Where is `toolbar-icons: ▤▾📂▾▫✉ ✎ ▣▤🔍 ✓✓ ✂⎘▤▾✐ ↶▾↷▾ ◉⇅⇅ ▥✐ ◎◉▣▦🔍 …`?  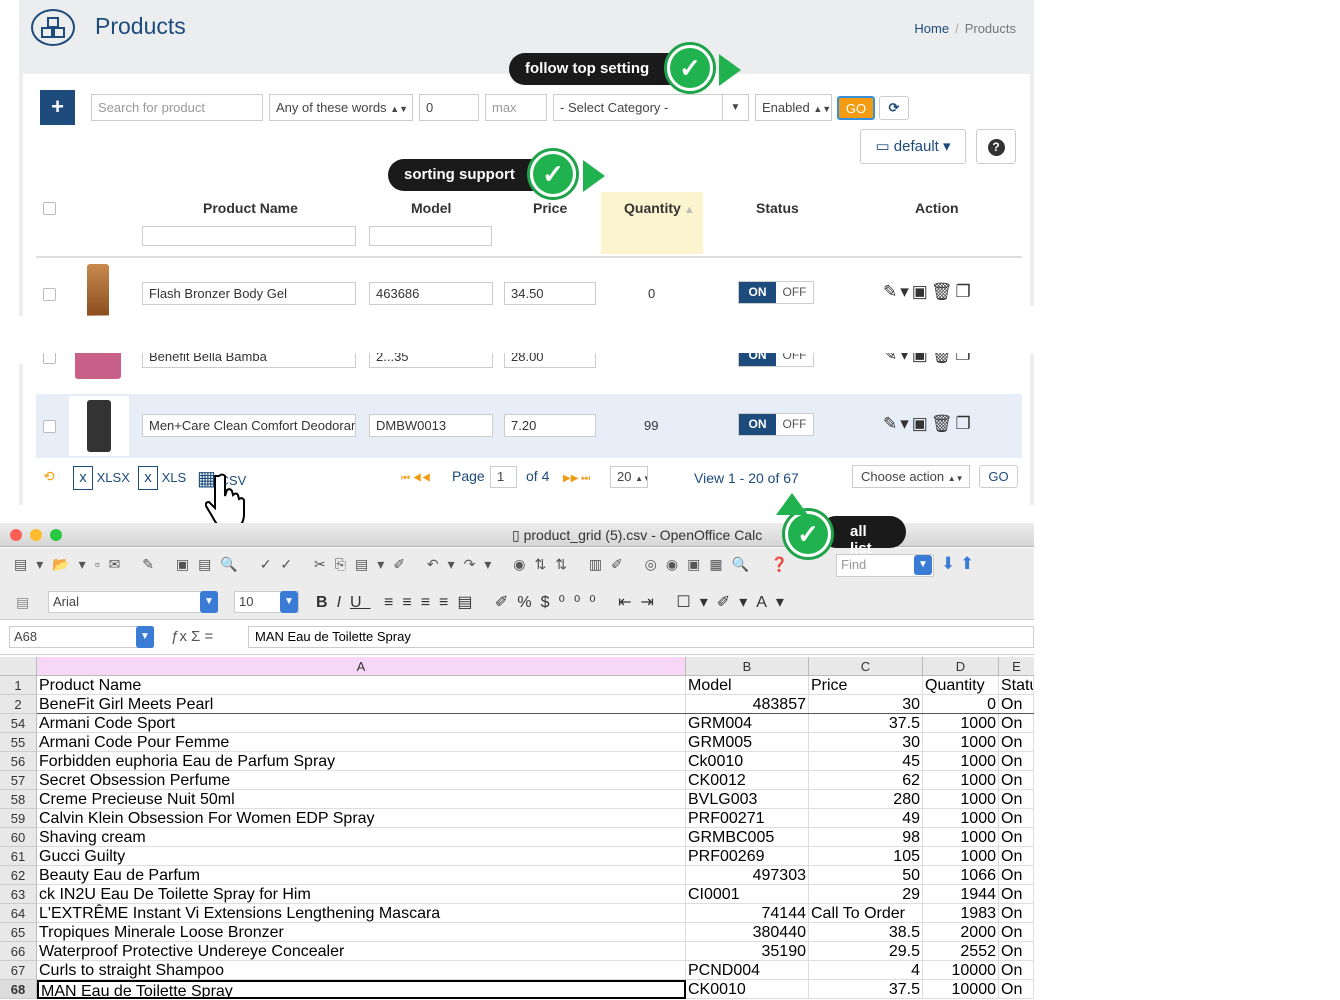 toolbar-icons: ▤▾📂▾▫✉ ✎ ▣▤🔍 ✓✓ ✂⎘▤▾✐ ↶▾↷▾ ◉⇅⇅ ▥✐ ◎◉▣▦🔍 … is located at coordinates (405, 564).